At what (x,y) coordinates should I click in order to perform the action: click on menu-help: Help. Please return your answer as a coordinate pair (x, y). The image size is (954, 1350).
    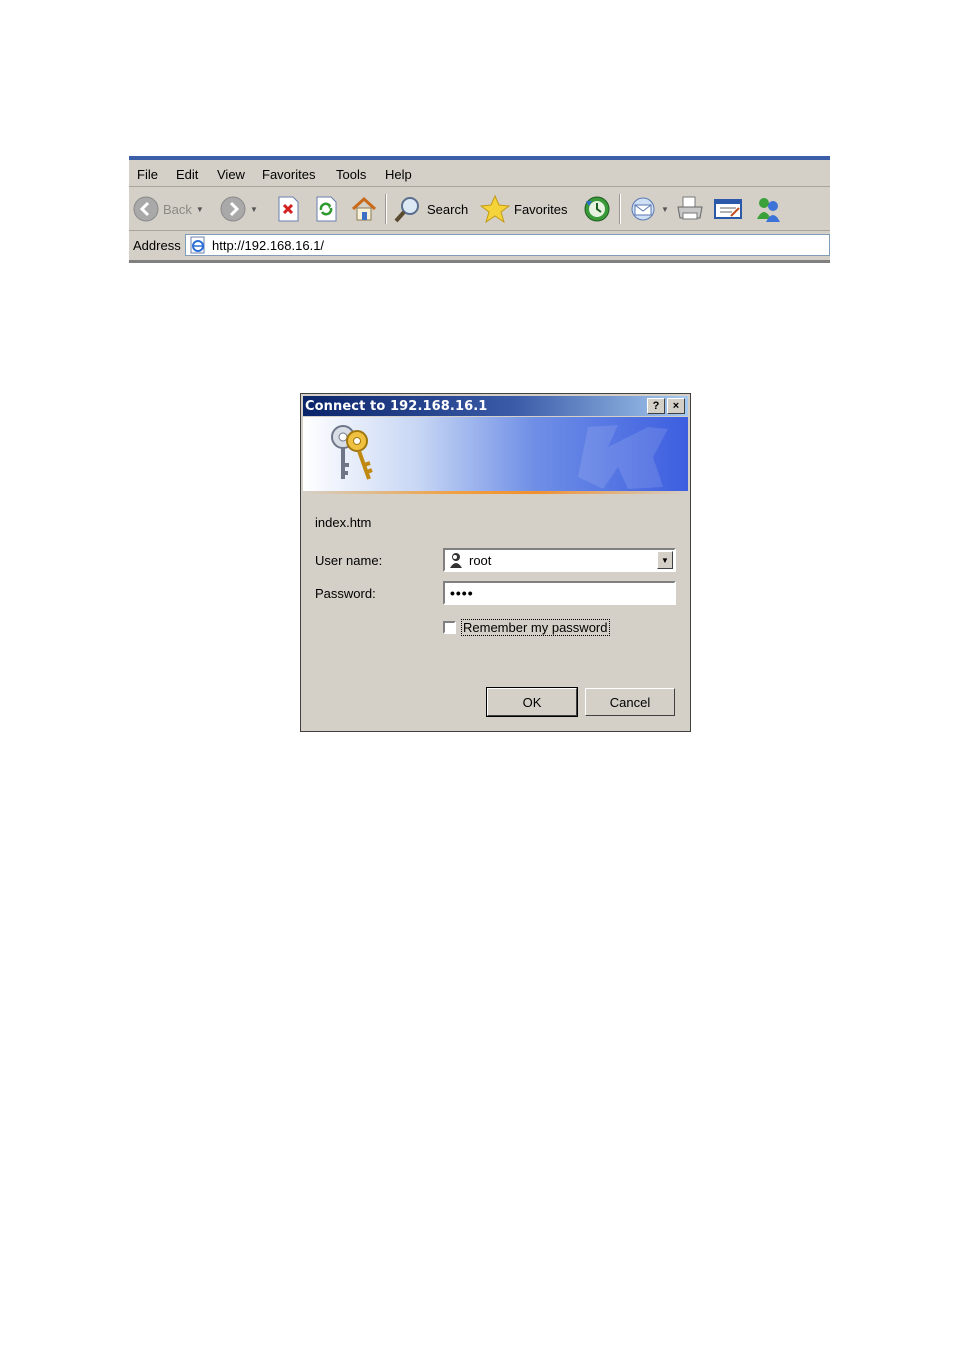
    Looking at the image, I should click on (398, 174).